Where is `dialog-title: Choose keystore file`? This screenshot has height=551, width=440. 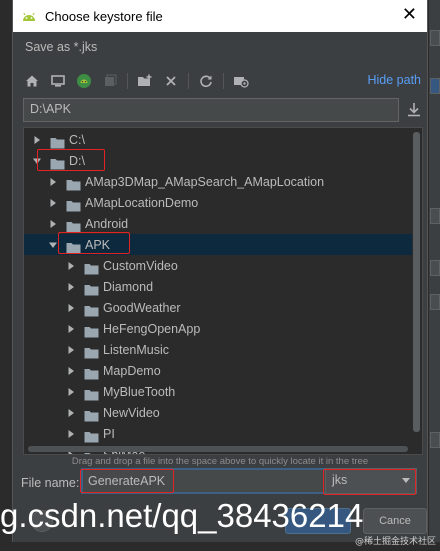 dialog-title: Choose keystore file is located at coordinates (104, 16).